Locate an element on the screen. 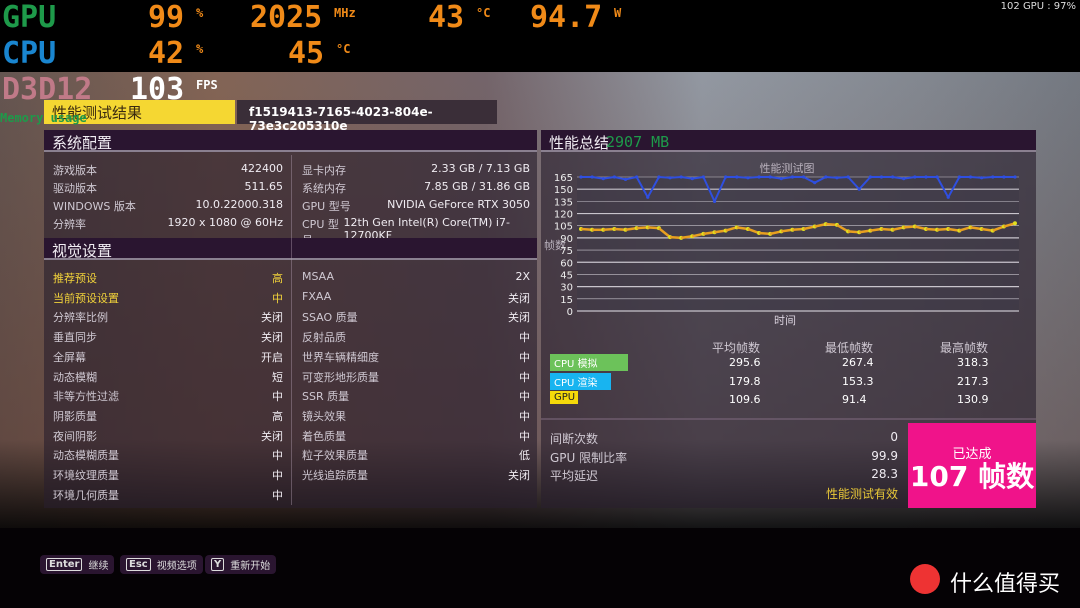  chart-title: 性能测试图 is located at coordinates (787, 168).